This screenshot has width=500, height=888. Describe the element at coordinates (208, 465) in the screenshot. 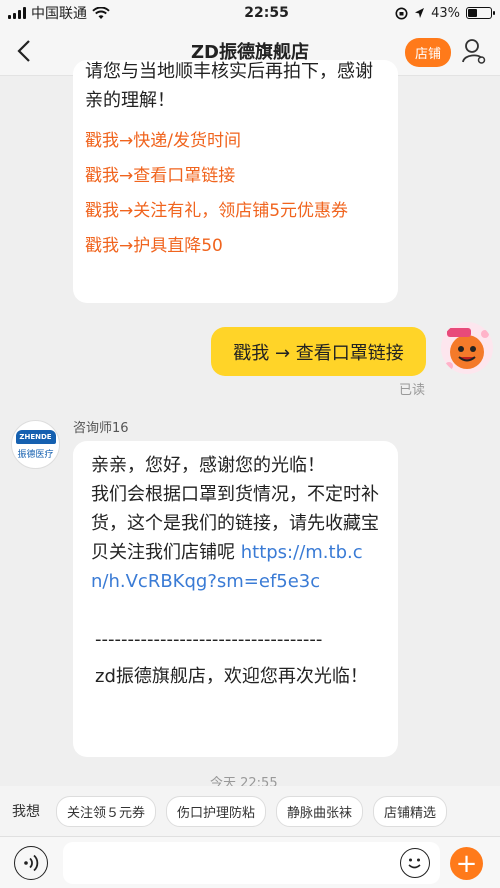

I see `greeting-text: 亲亲，您好，感谢您的光临！` at that location.